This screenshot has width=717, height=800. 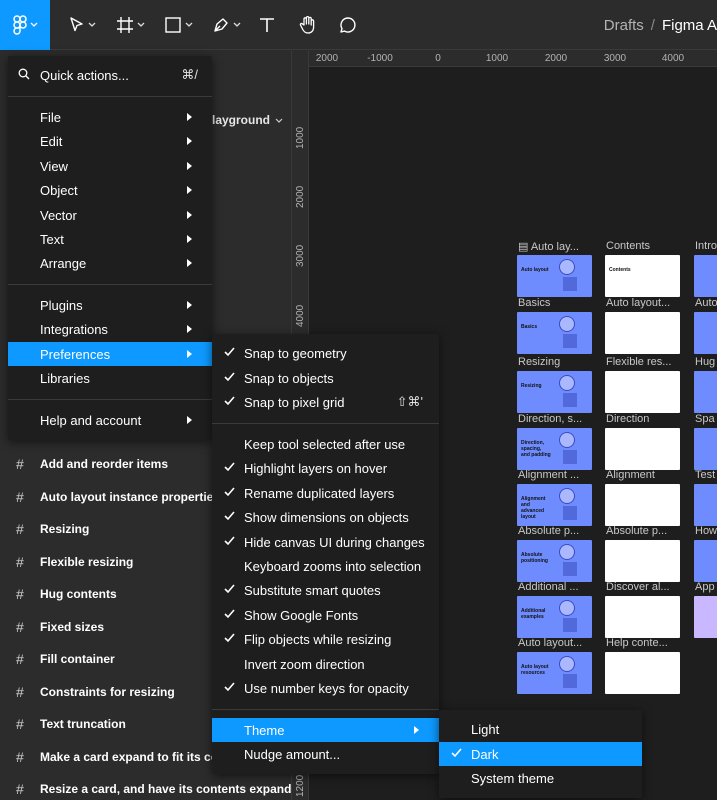 What do you see at coordinates (554, 449) in the screenshot?
I see `frame-thumbnail: Direction, spacing, and padding` at bounding box center [554, 449].